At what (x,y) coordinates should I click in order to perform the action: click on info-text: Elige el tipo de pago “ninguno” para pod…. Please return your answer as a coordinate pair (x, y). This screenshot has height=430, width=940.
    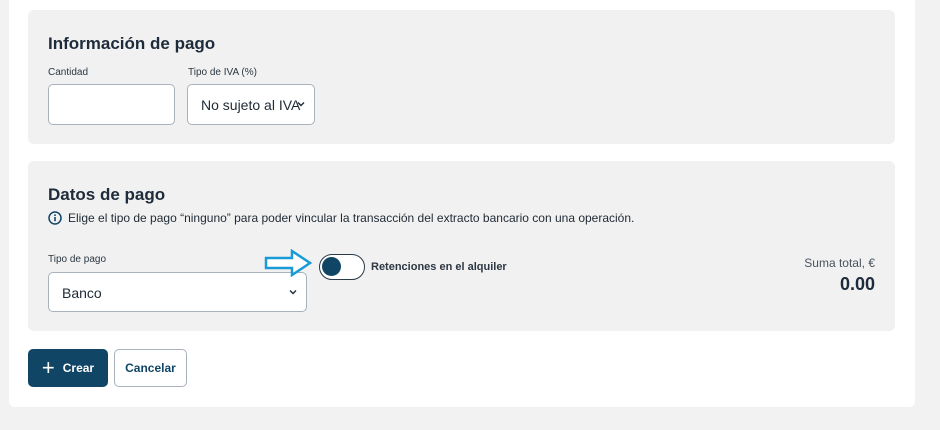
    Looking at the image, I should click on (351, 218).